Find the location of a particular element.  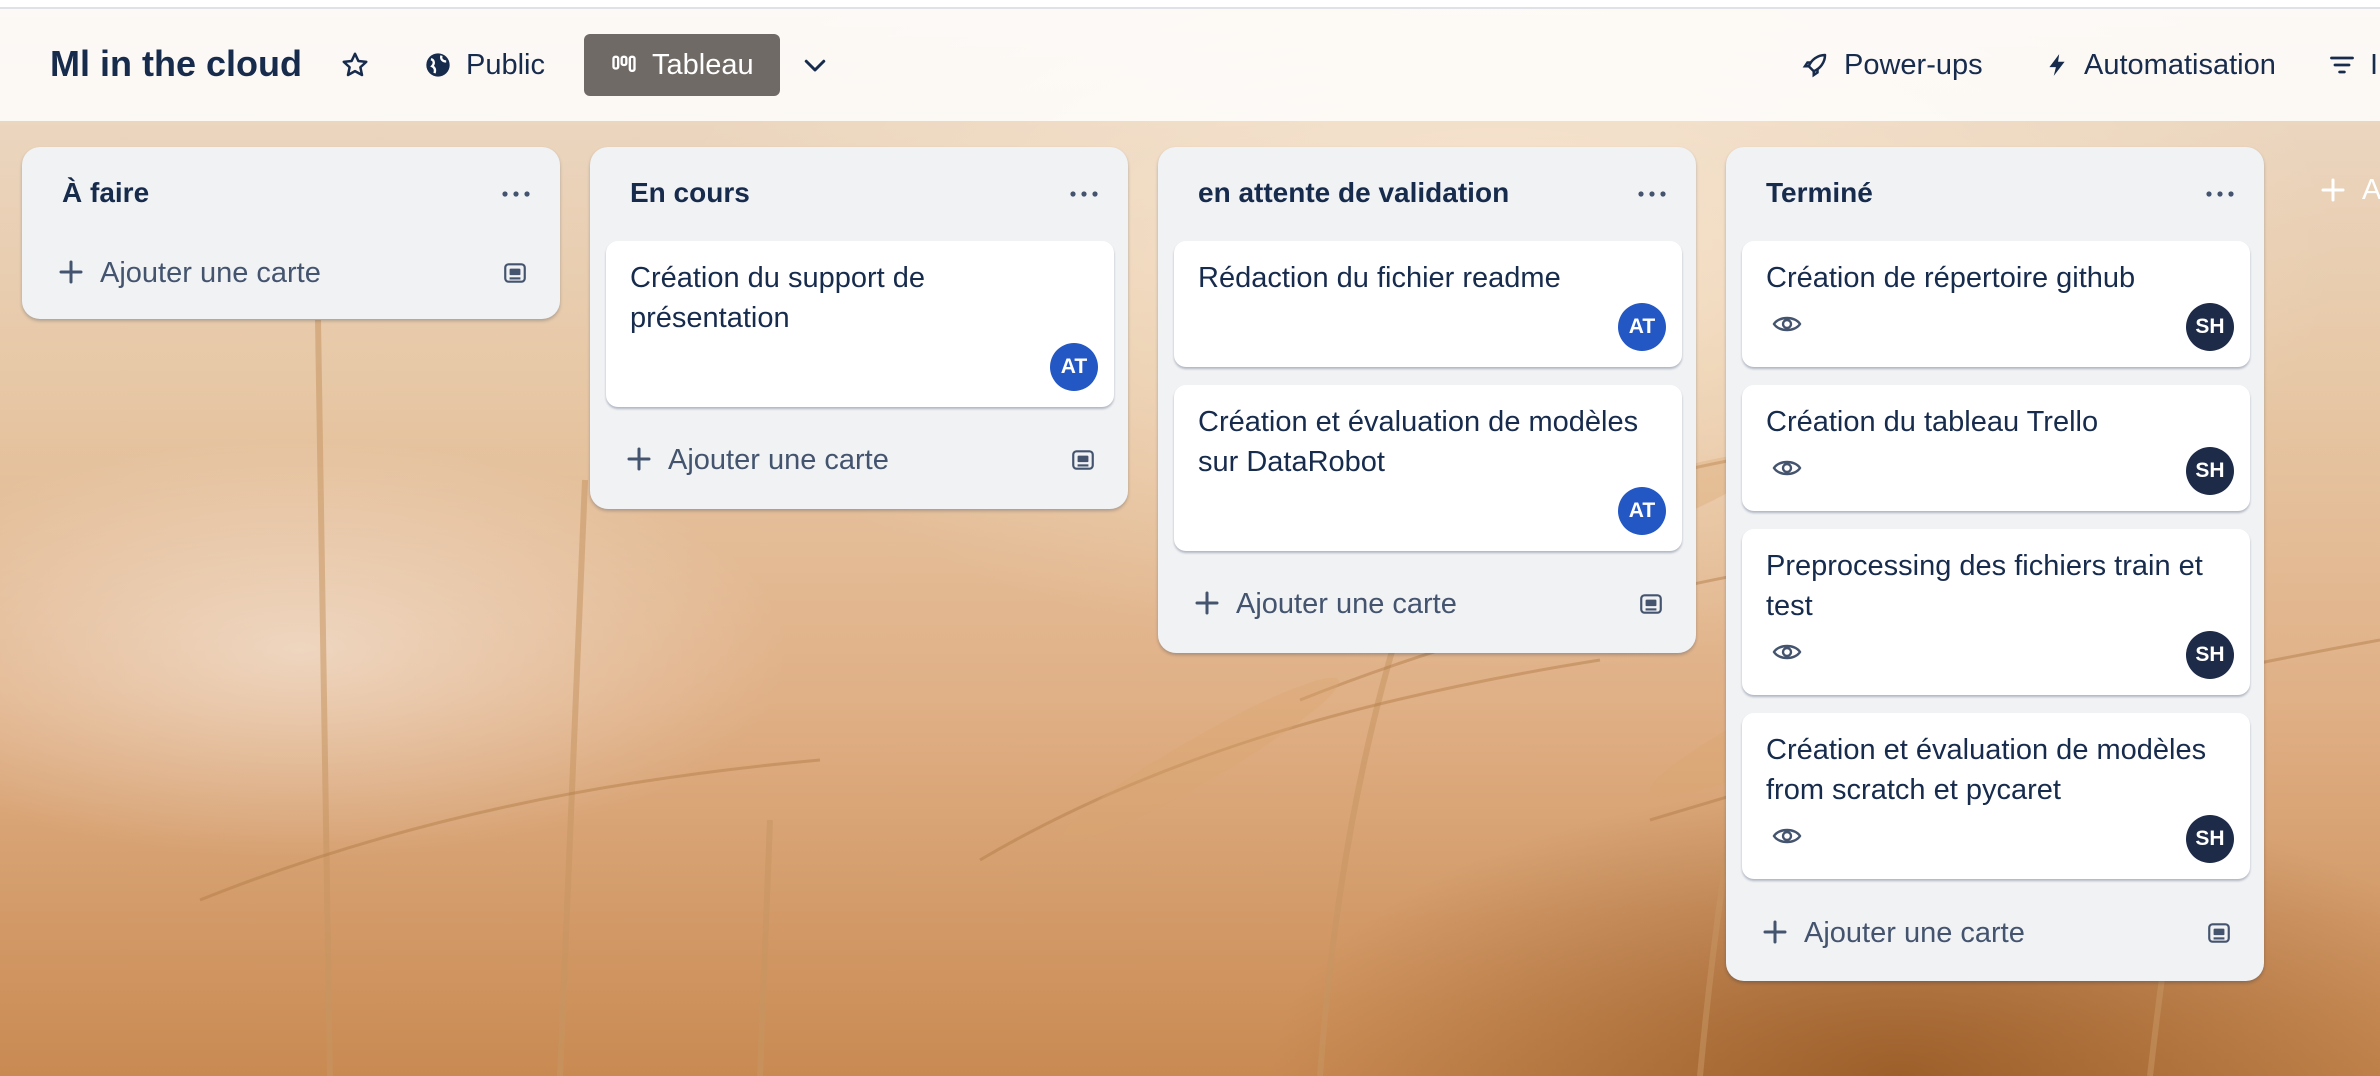

star-button is located at coordinates (355, 65).